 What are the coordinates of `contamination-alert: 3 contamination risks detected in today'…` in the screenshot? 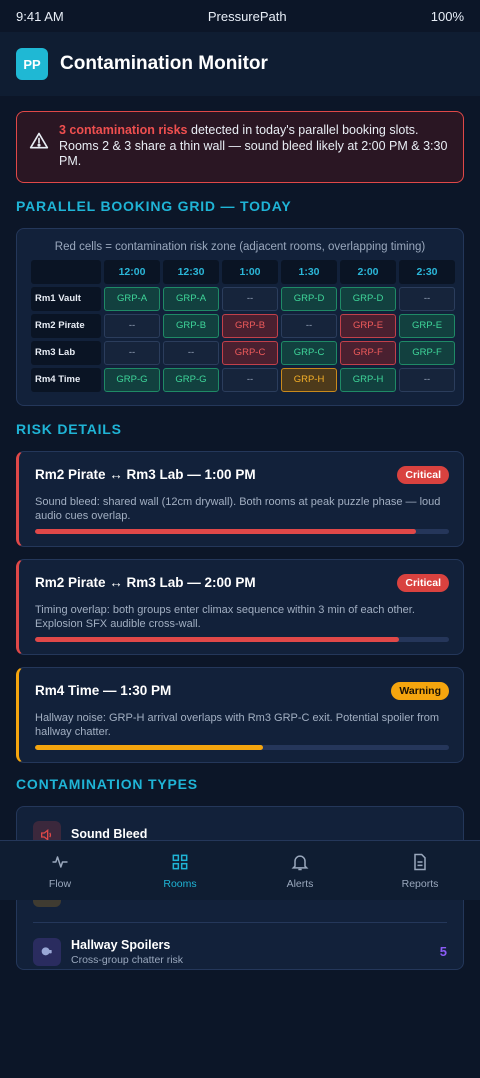 It's located at (240, 147).